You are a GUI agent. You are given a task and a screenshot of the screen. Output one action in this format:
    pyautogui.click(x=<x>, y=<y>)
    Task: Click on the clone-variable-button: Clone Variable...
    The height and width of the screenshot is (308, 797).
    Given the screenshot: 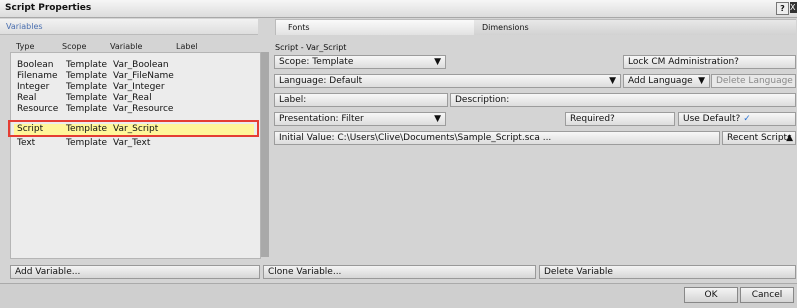 What is the action you would take?
    pyautogui.click(x=399, y=272)
    